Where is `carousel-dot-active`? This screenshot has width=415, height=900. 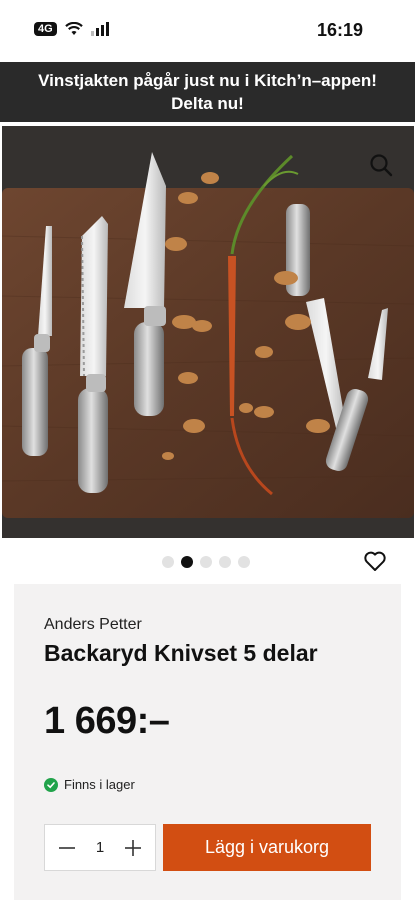
carousel-dot-active is located at coordinates (187, 562).